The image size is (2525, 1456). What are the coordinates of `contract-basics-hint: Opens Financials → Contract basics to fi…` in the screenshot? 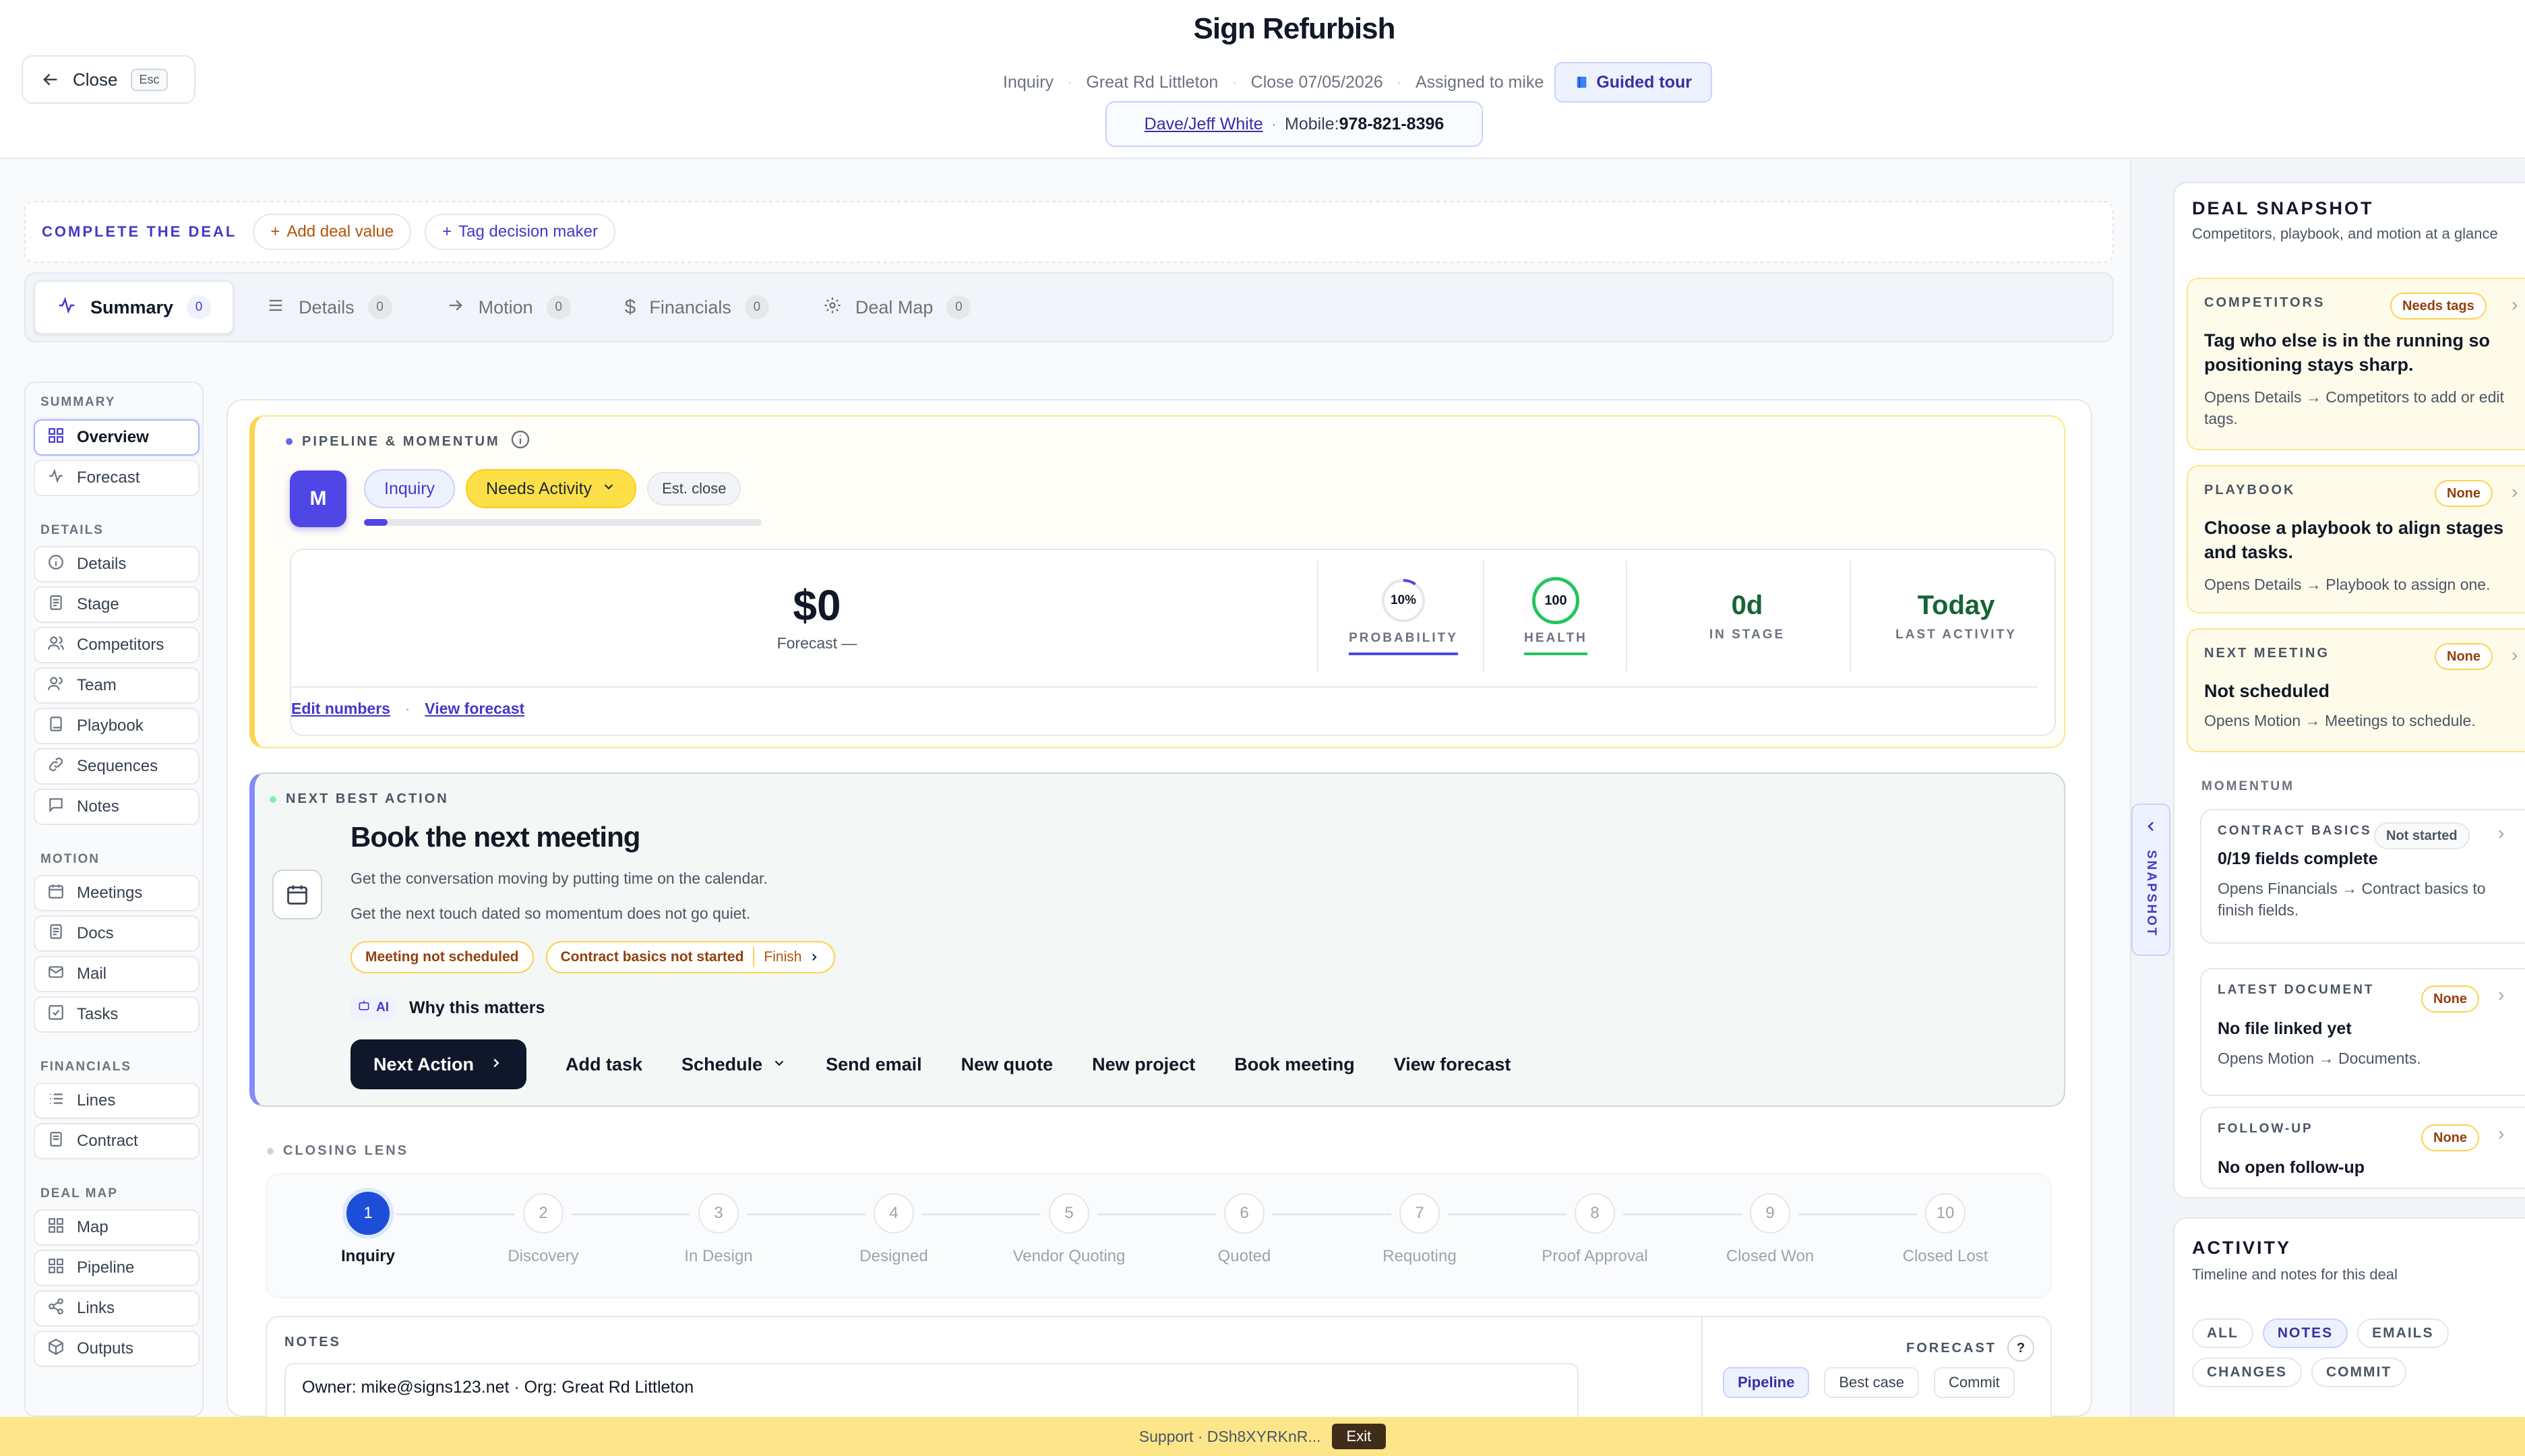 It's located at (2352, 899).